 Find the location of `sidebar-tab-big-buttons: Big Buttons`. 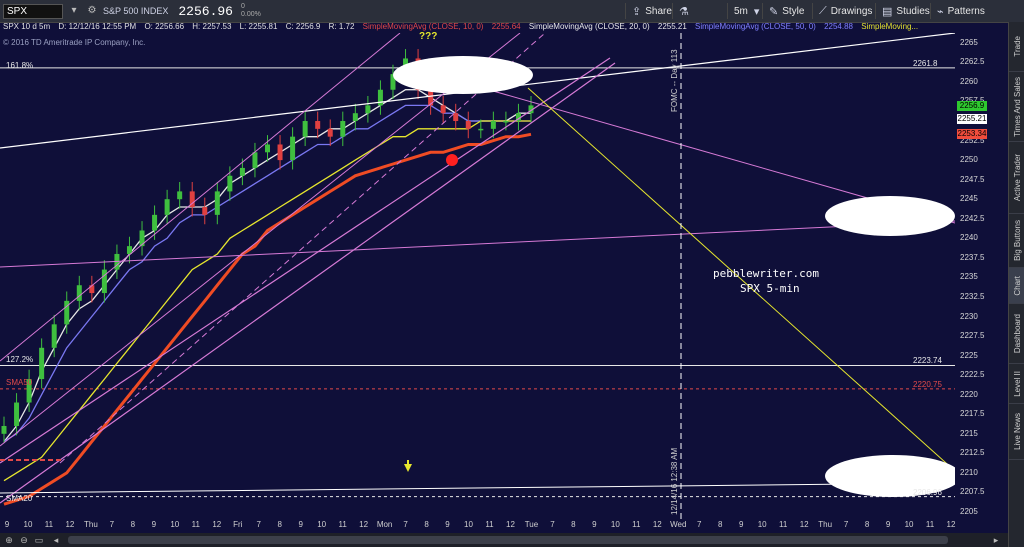

sidebar-tab-big-buttons: Big Buttons is located at coordinates (1016, 241).